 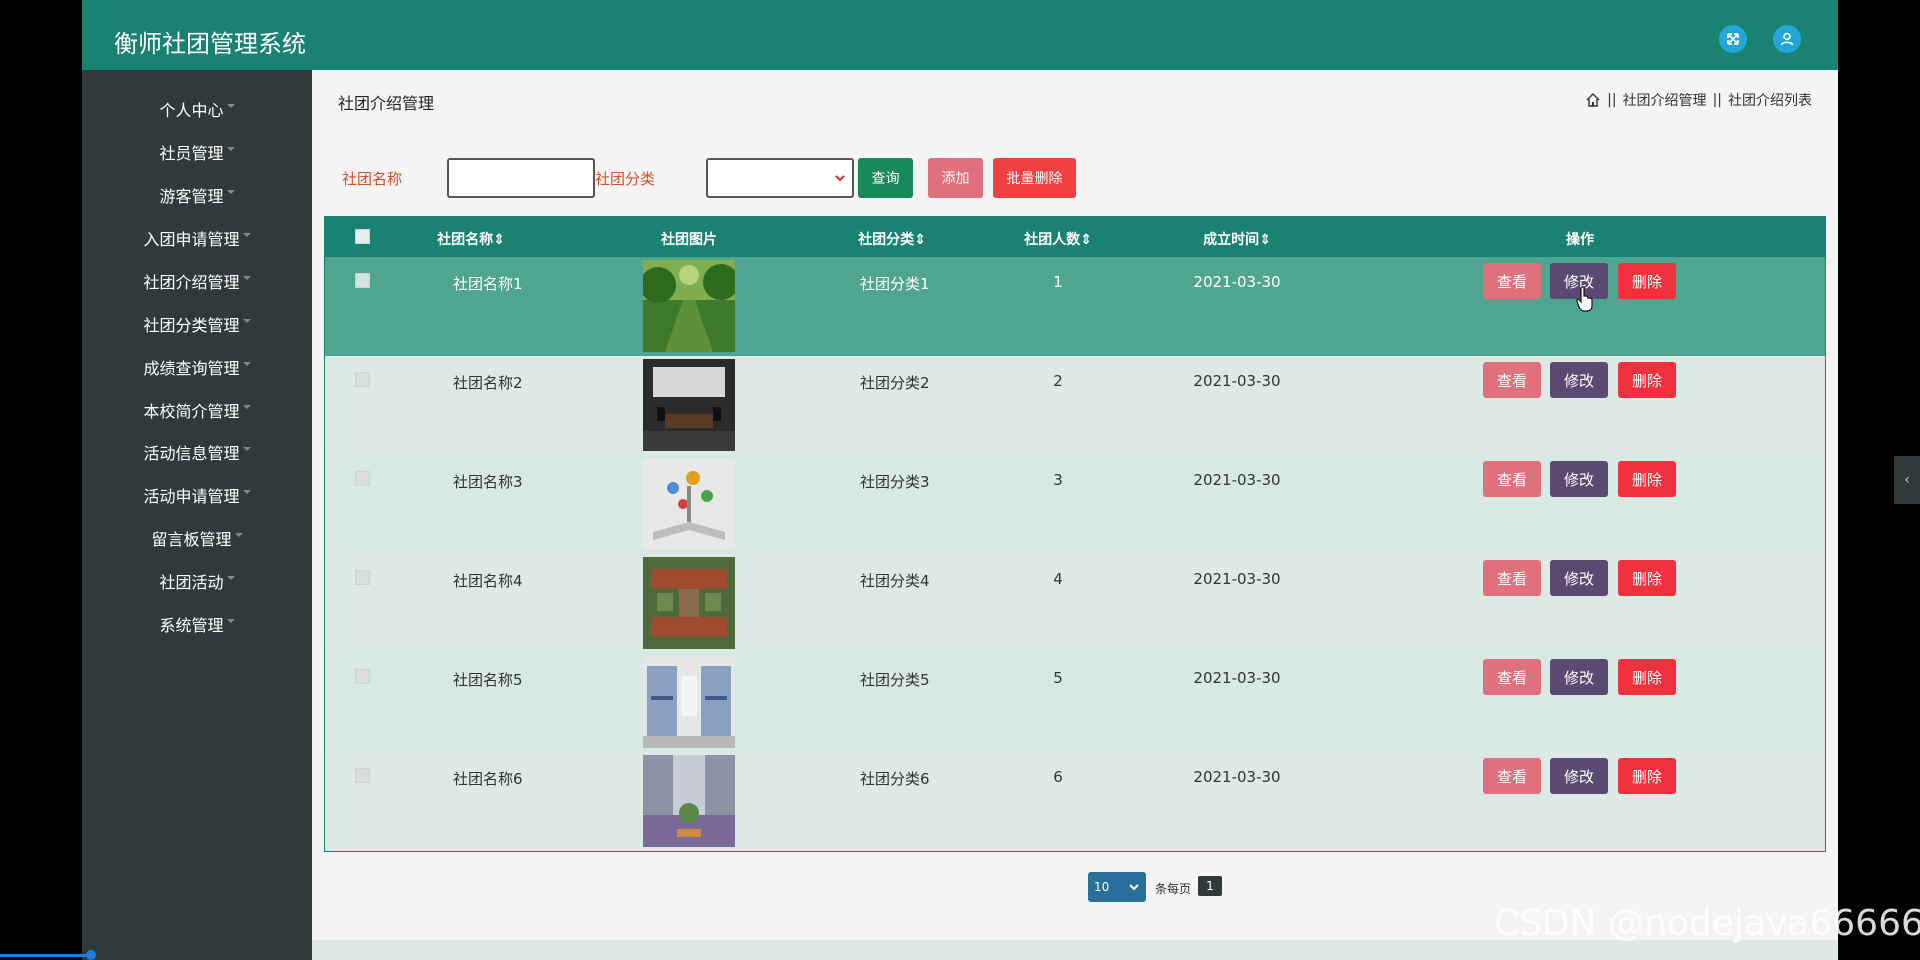 I want to click on top-bar: 衡师社团管理系统, so click(x=960, y=35).